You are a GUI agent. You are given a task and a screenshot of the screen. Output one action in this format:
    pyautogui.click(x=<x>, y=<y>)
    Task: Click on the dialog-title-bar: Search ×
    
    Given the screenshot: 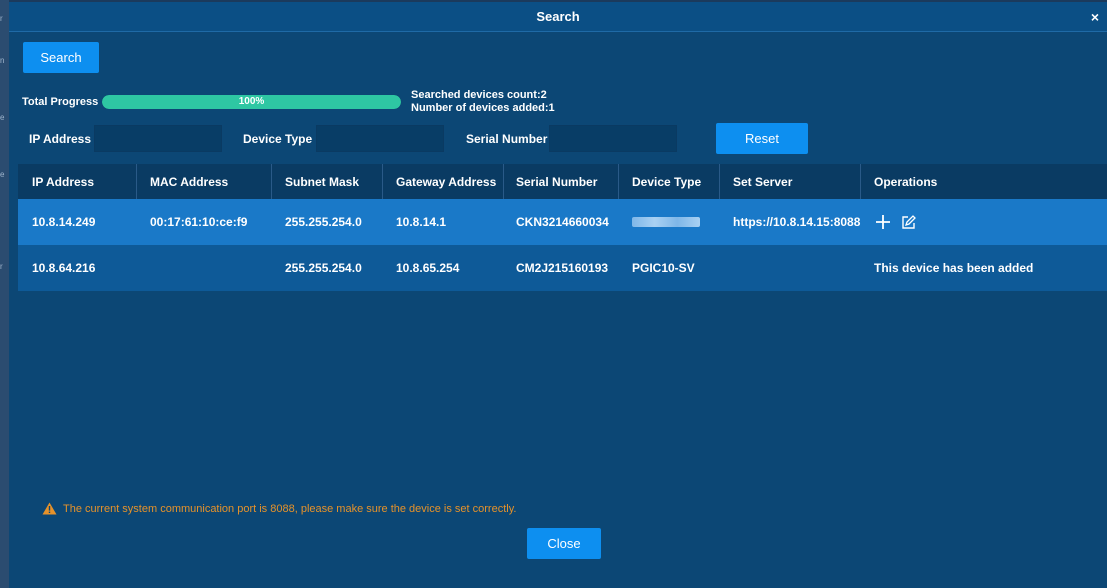 What is the action you would take?
    pyautogui.click(x=558, y=17)
    